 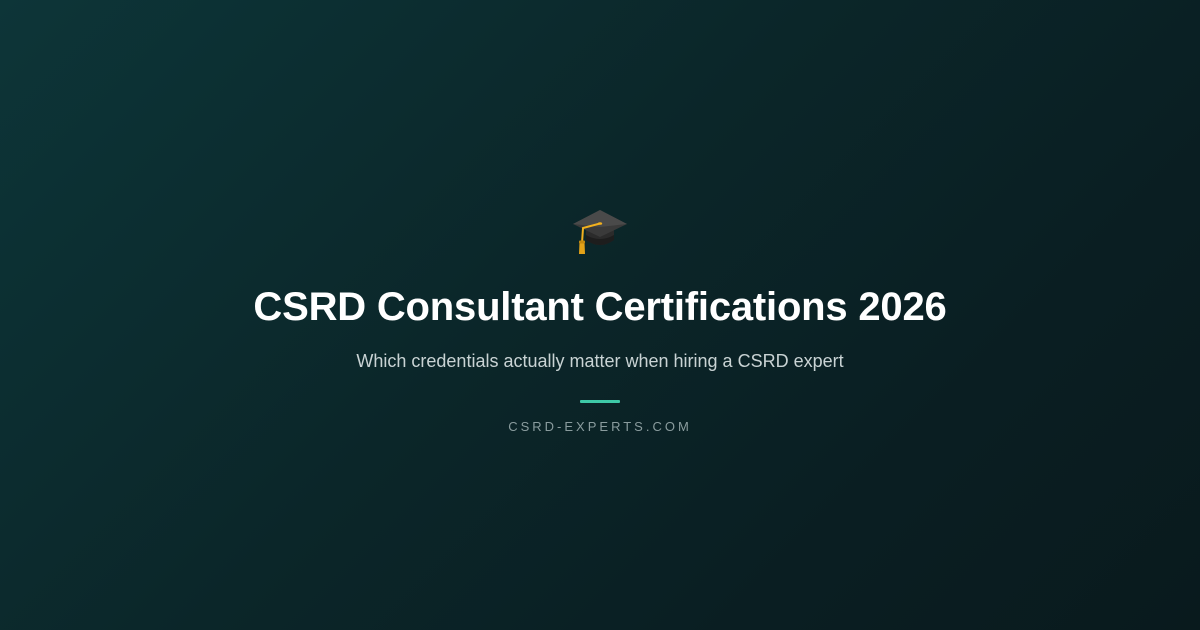 What do you see at coordinates (600, 401) in the screenshot?
I see `accent-divider` at bounding box center [600, 401].